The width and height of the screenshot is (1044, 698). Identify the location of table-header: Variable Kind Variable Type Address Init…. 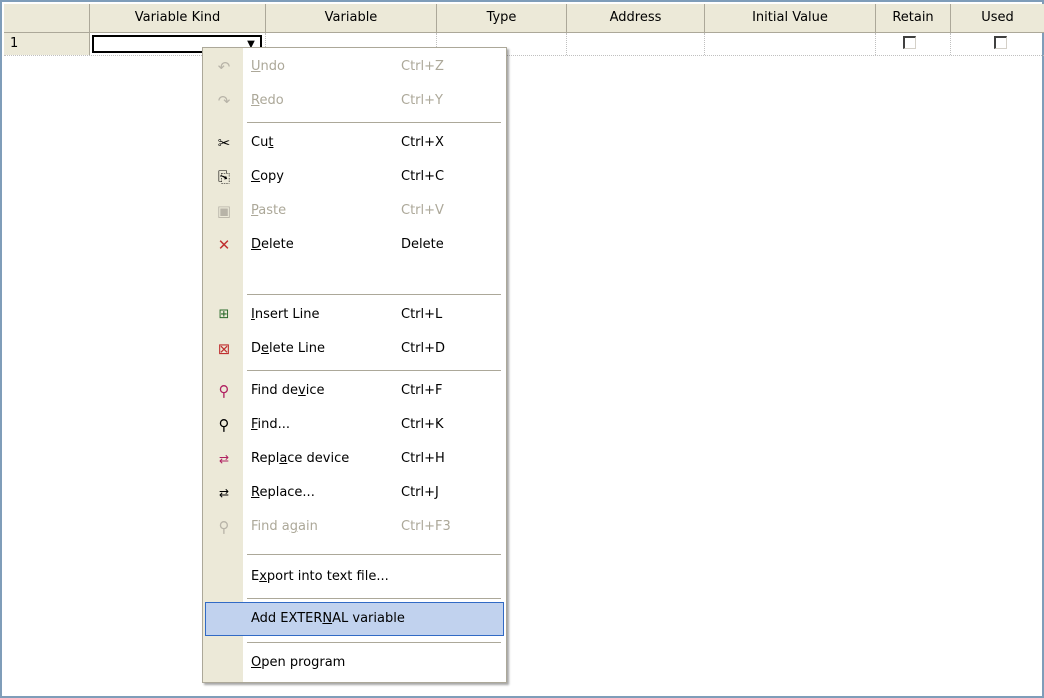
(524, 18).